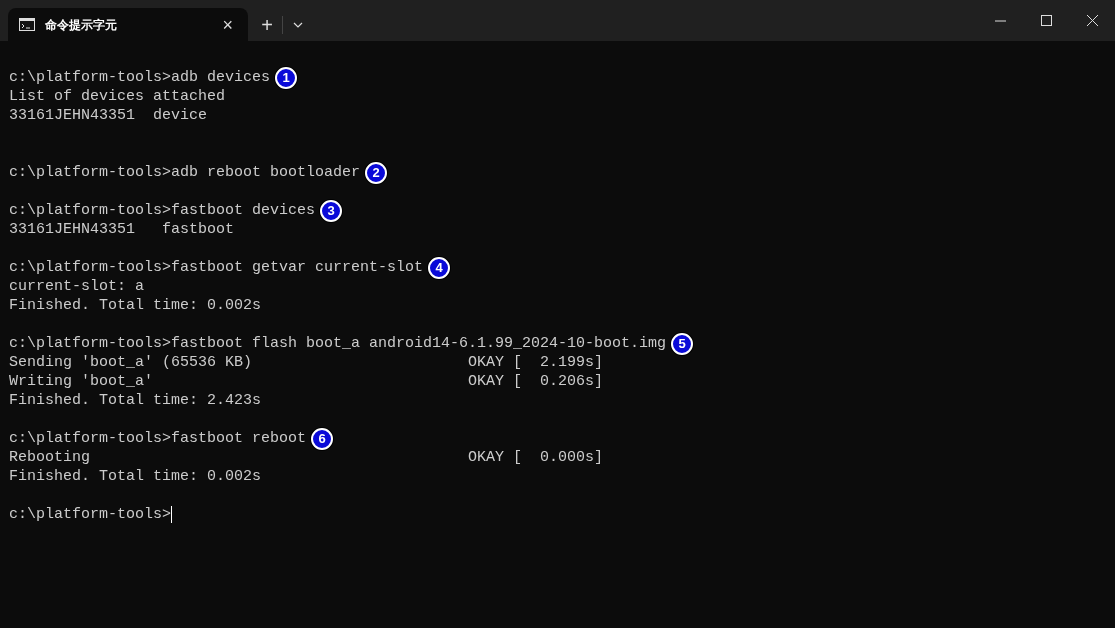 This screenshot has height=628, width=1115. I want to click on terminal-line: c:\platform-tools>fastboot flash boot_a android14-6.1.99_2024-10-boot.img, so click(338, 343).